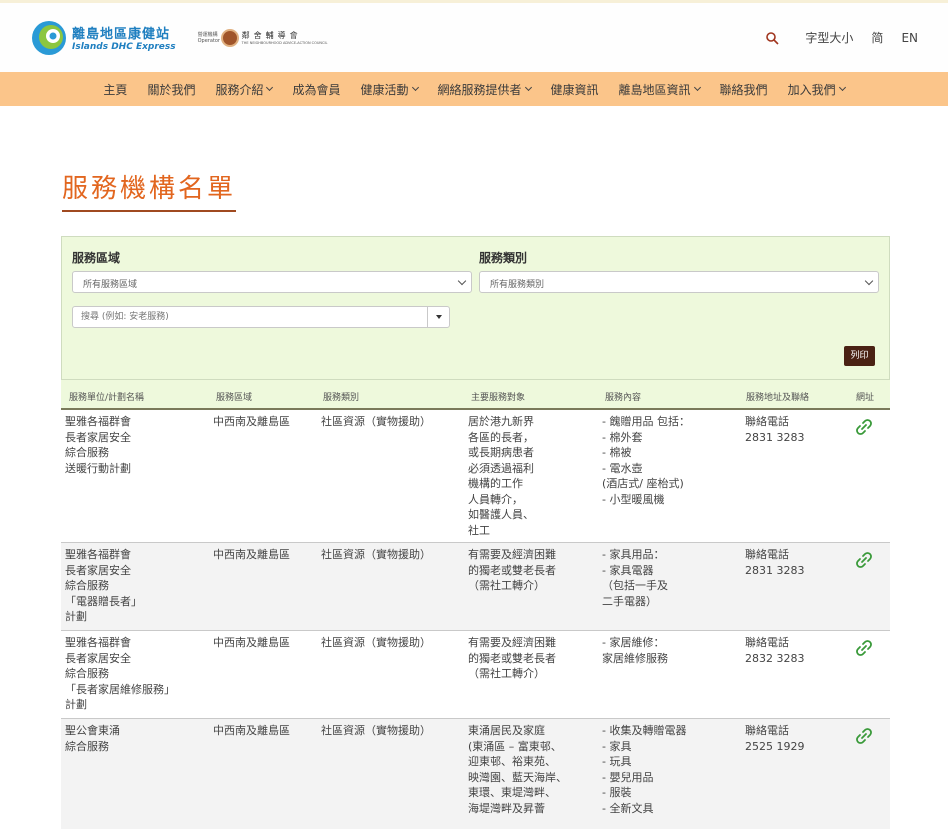 The height and width of the screenshot is (829, 948). What do you see at coordinates (644, 769) in the screenshot?
I see `cell-content: - 收集及轉贈電器 - 家具 - 玩具 - 嬰兒用品 - 服裝 - 全新文具` at bounding box center [644, 769].